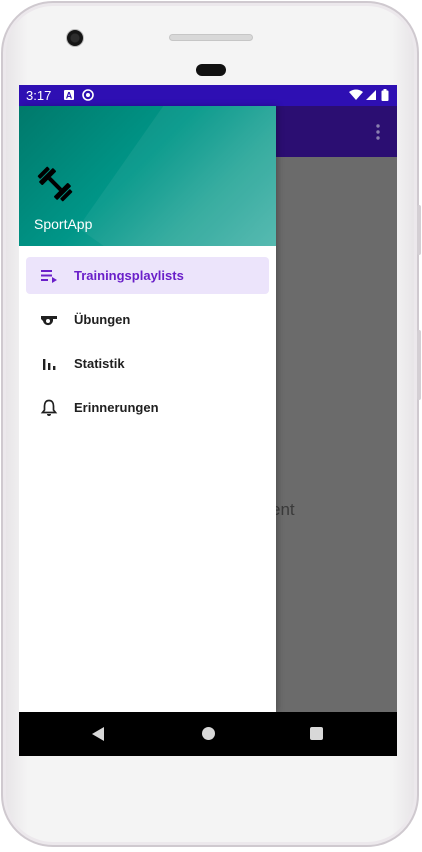  I want to click on bell-icon, so click(49, 407).